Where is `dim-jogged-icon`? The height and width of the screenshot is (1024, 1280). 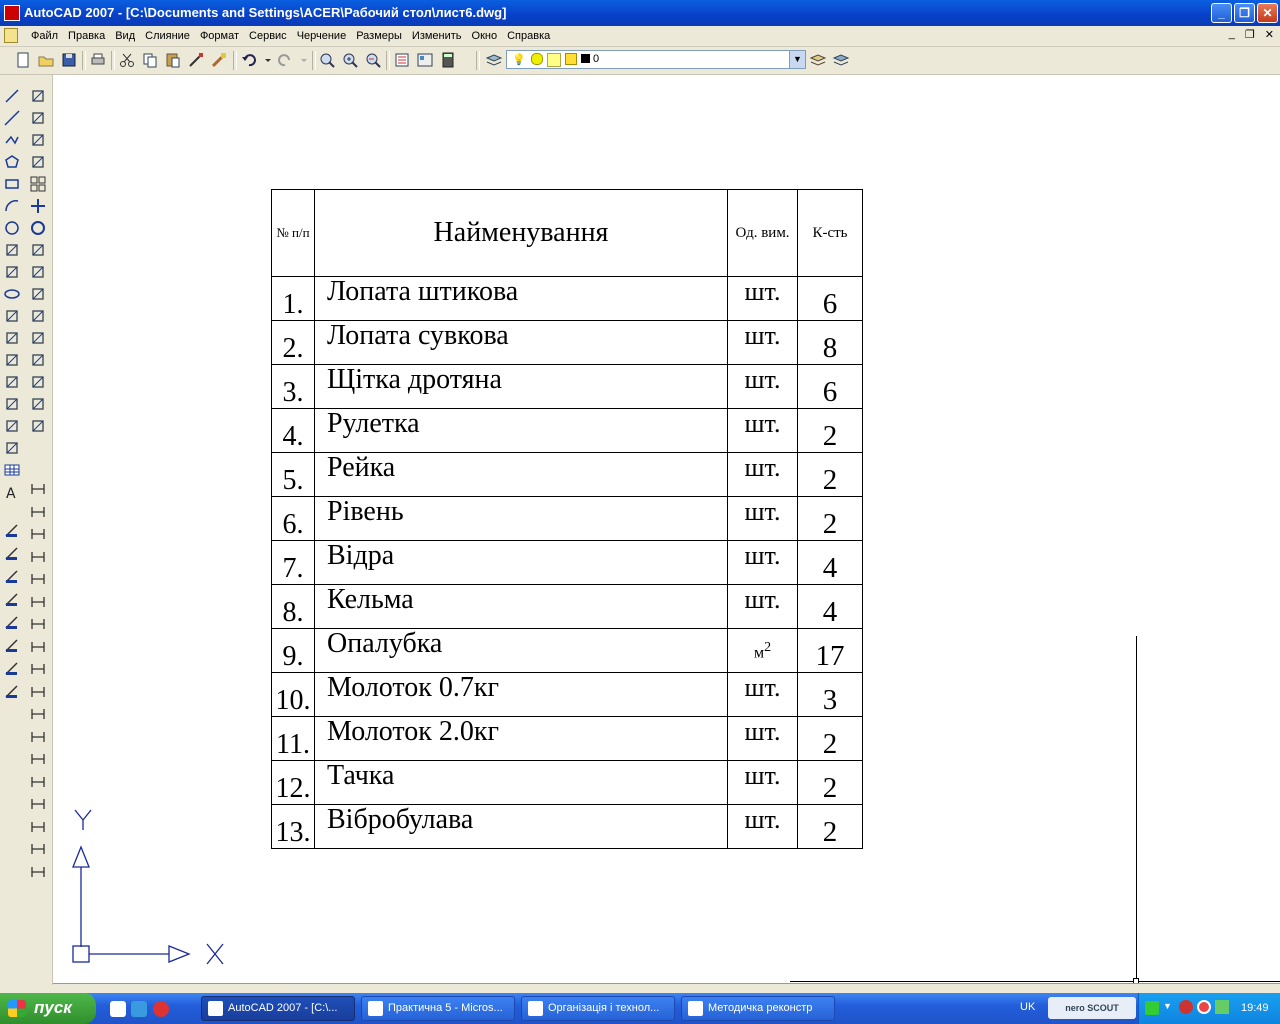 dim-jogged-icon is located at coordinates (38, 602).